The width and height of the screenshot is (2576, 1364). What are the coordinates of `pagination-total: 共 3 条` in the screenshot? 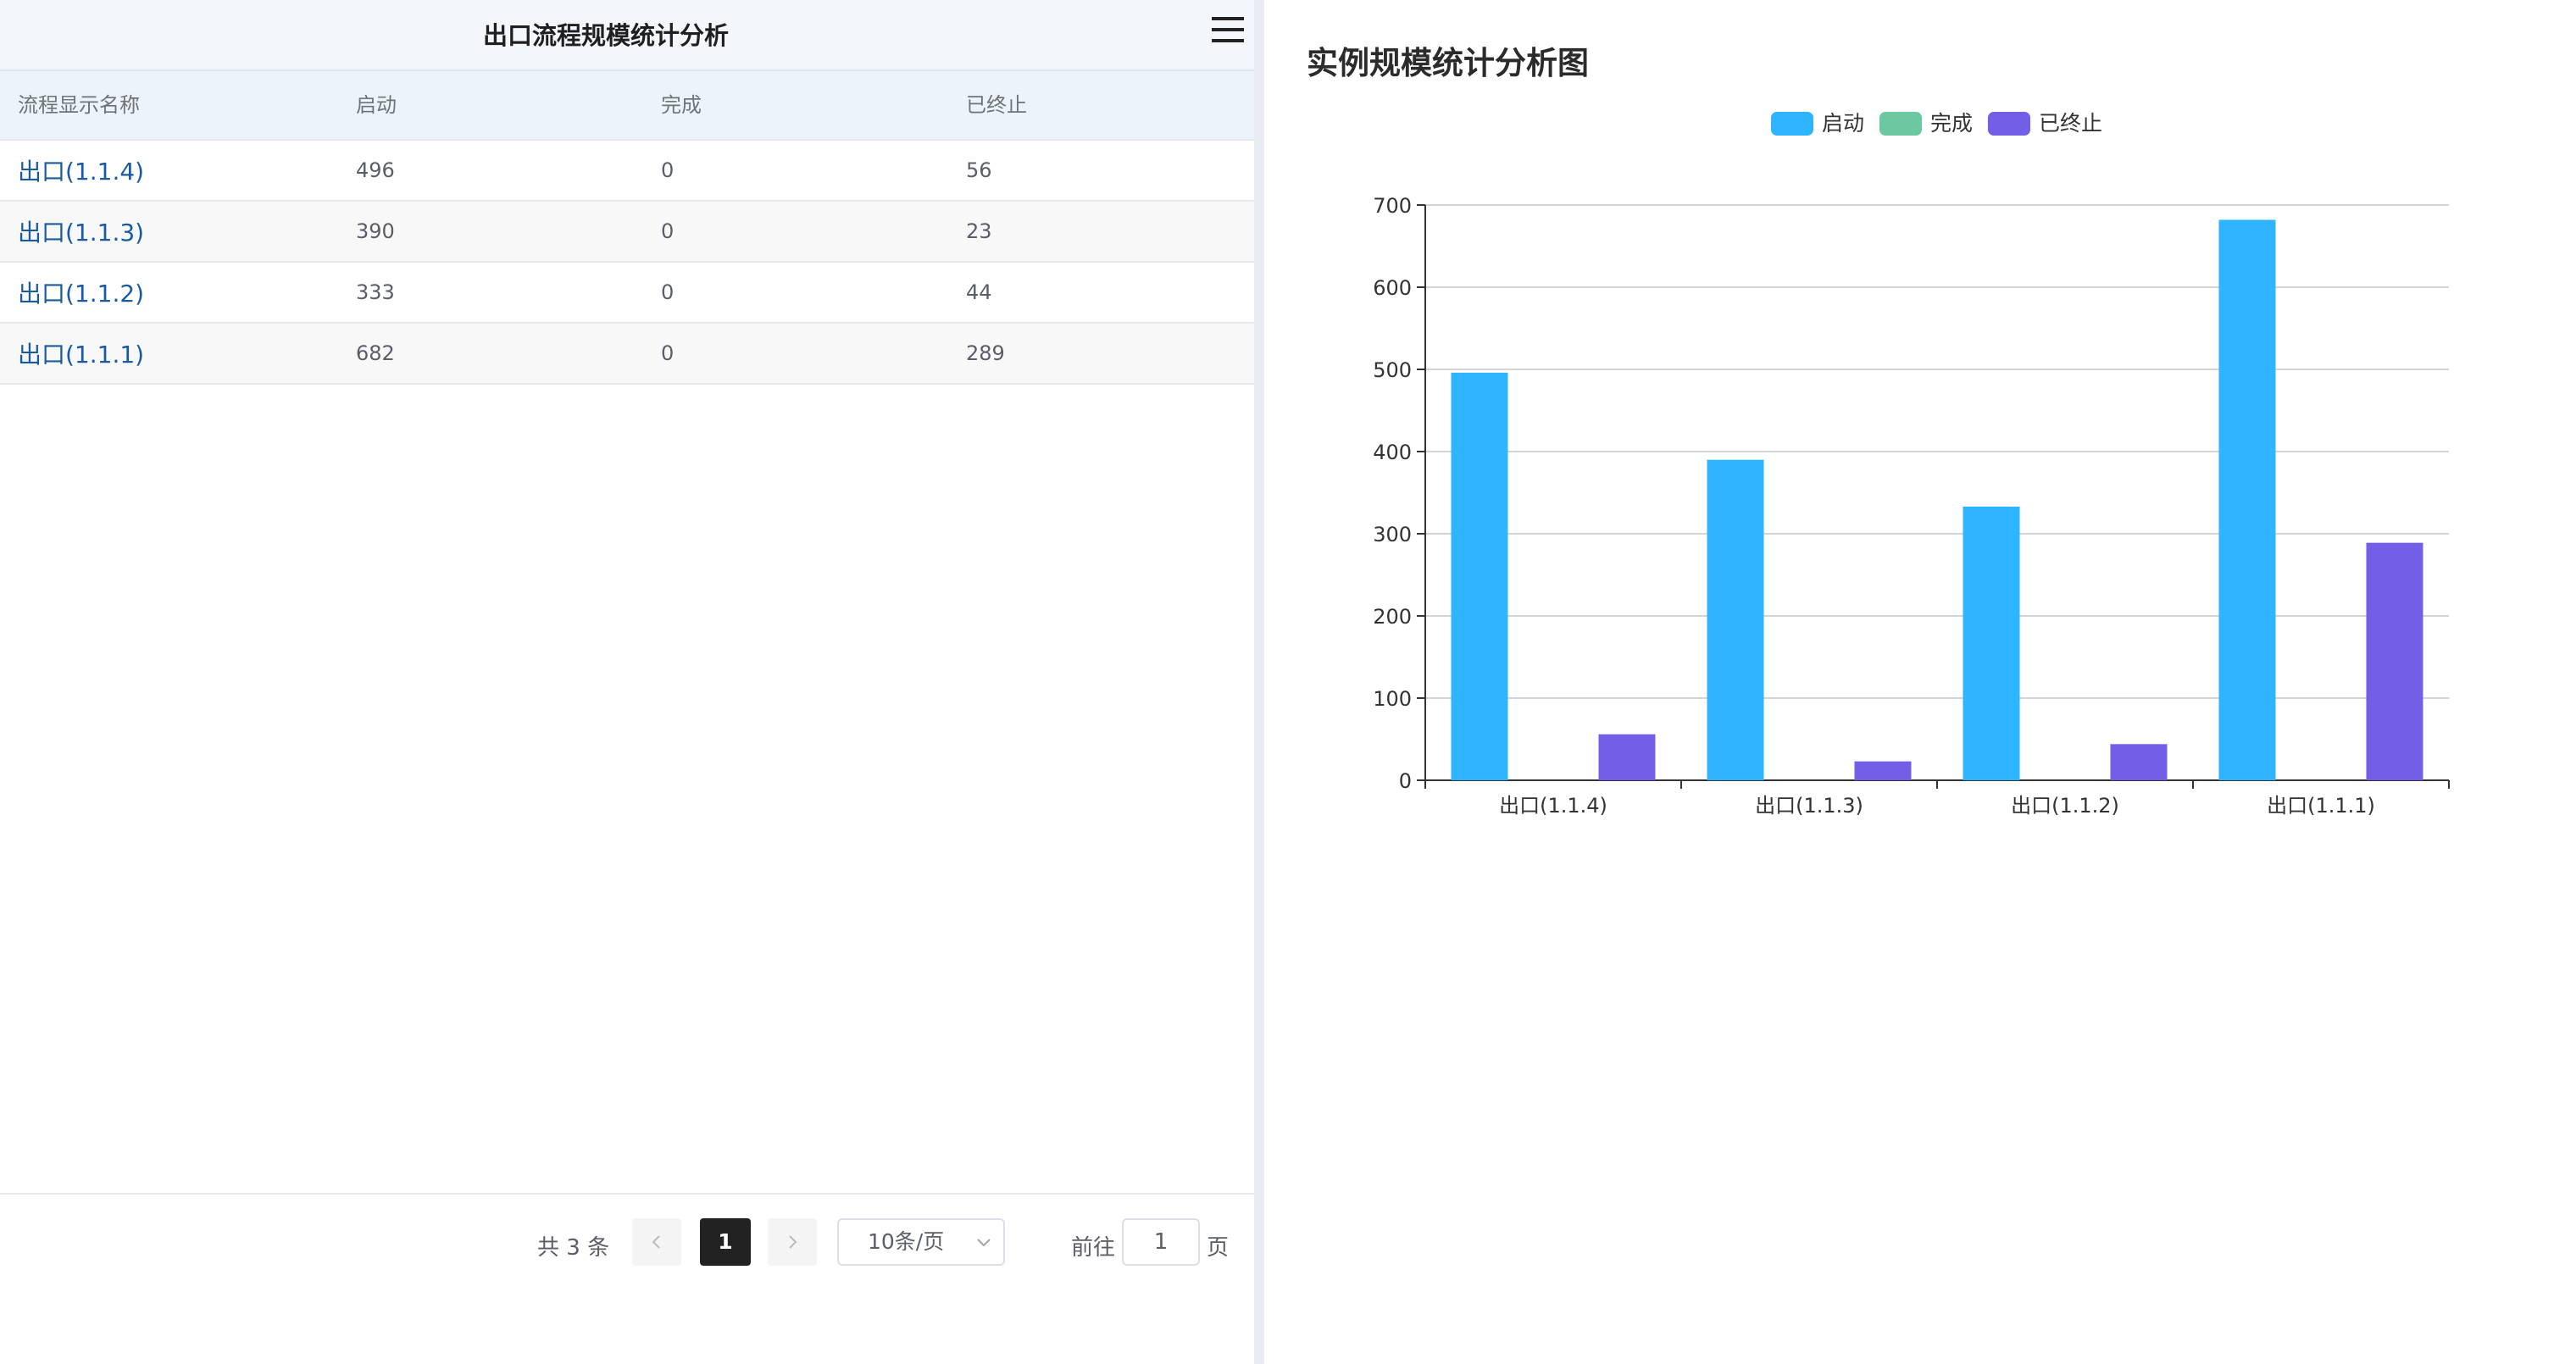 It's located at (573, 1248).